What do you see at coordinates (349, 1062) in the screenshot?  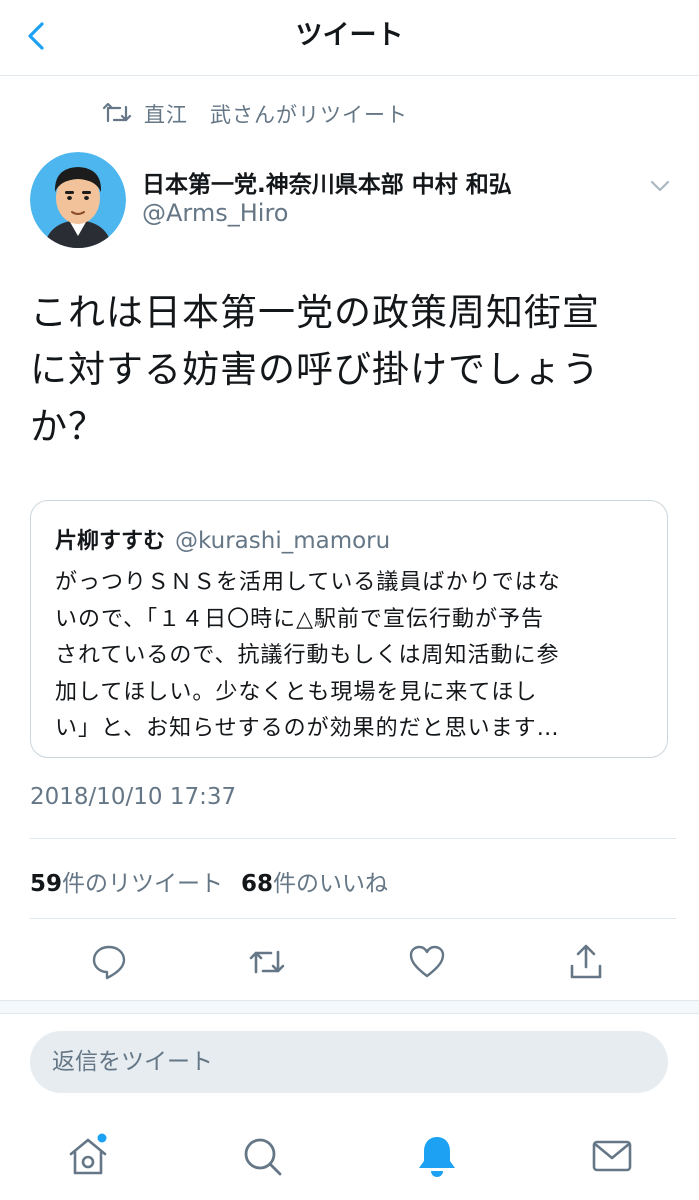 I see `reply-input: 返信をツイート` at bounding box center [349, 1062].